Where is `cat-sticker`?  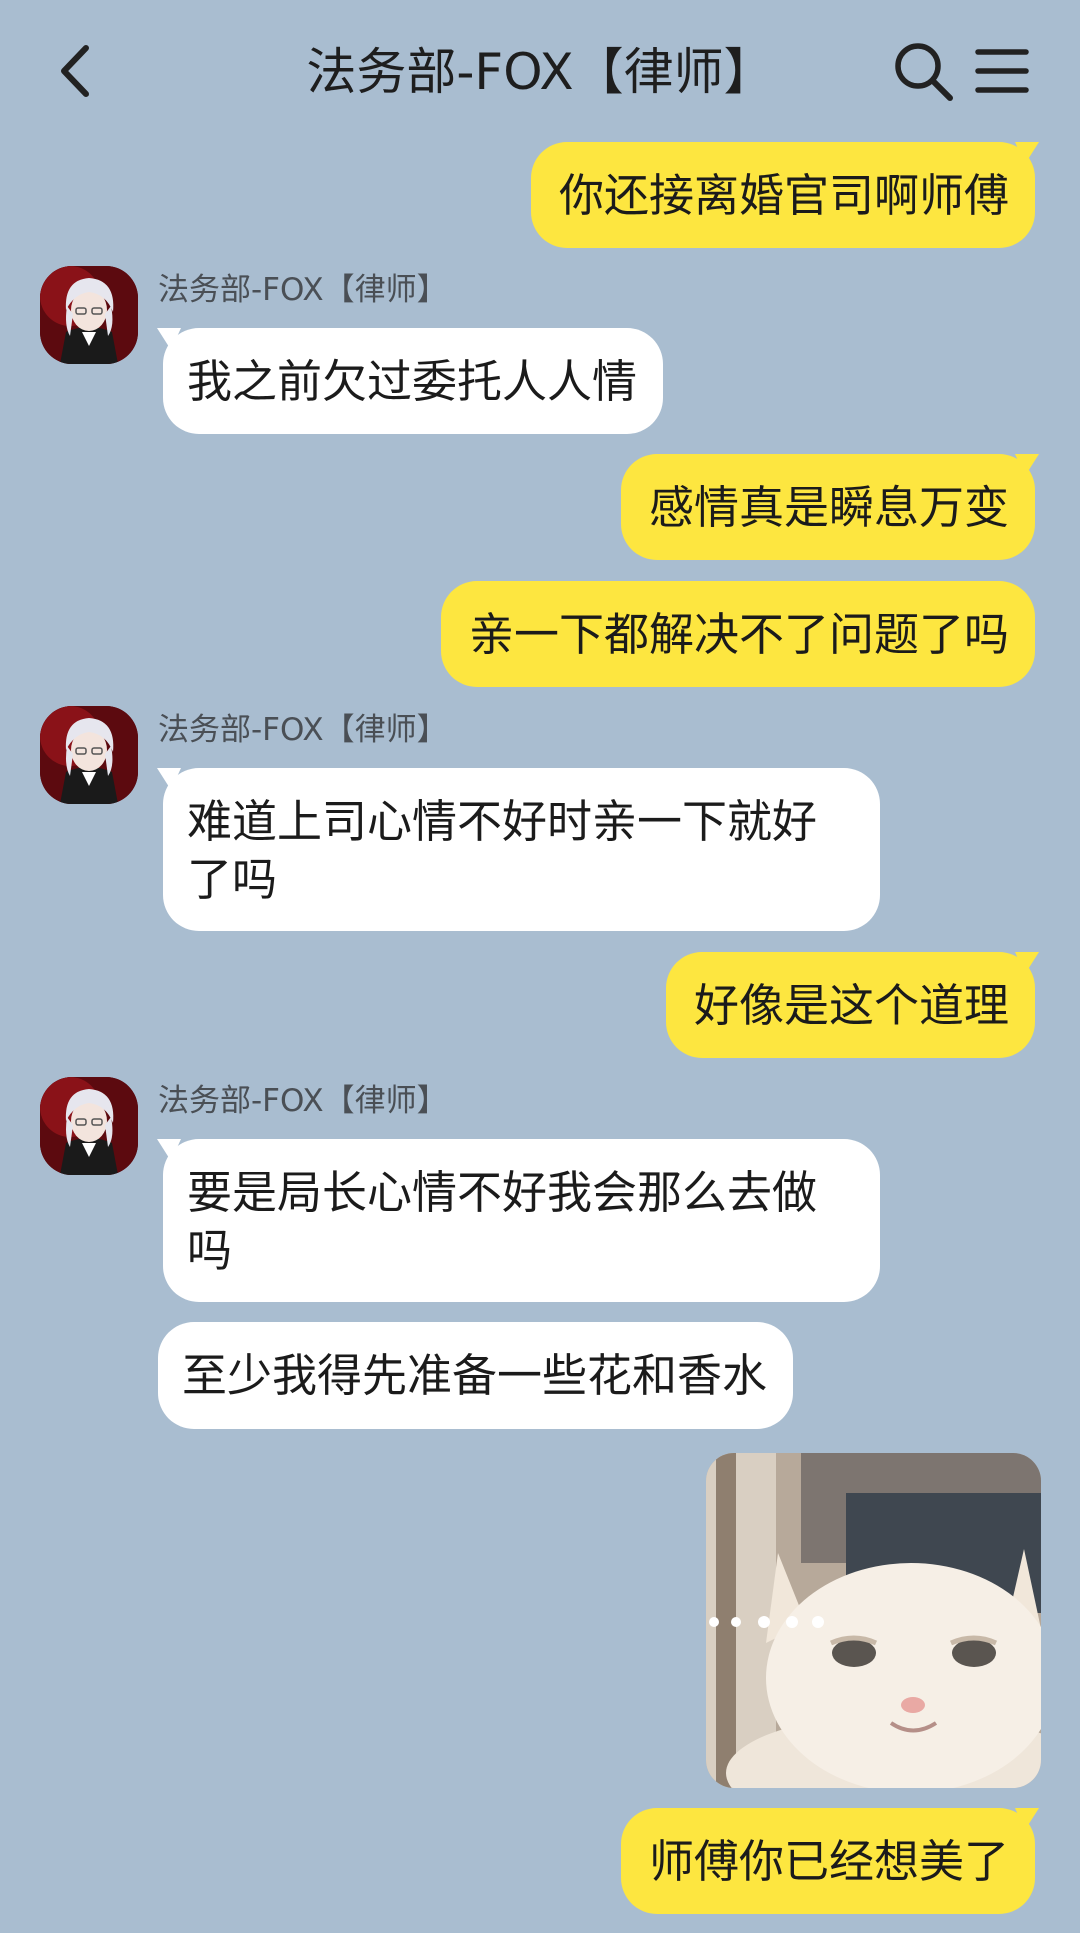 cat-sticker is located at coordinates (873, 1620).